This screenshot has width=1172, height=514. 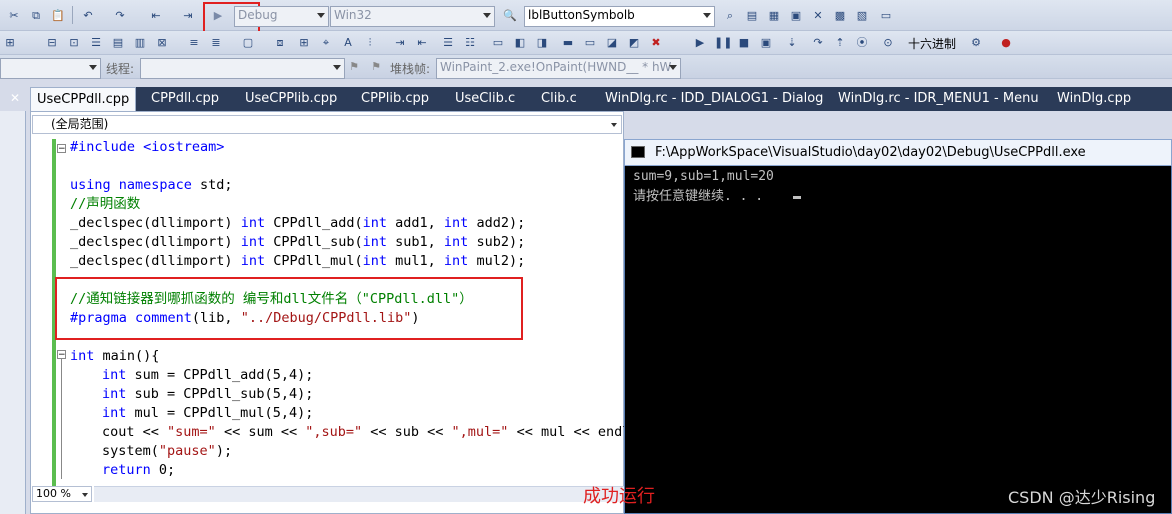 What do you see at coordinates (840, 16) in the screenshot?
I see `output-icon: ▩` at bounding box center [840, 16].